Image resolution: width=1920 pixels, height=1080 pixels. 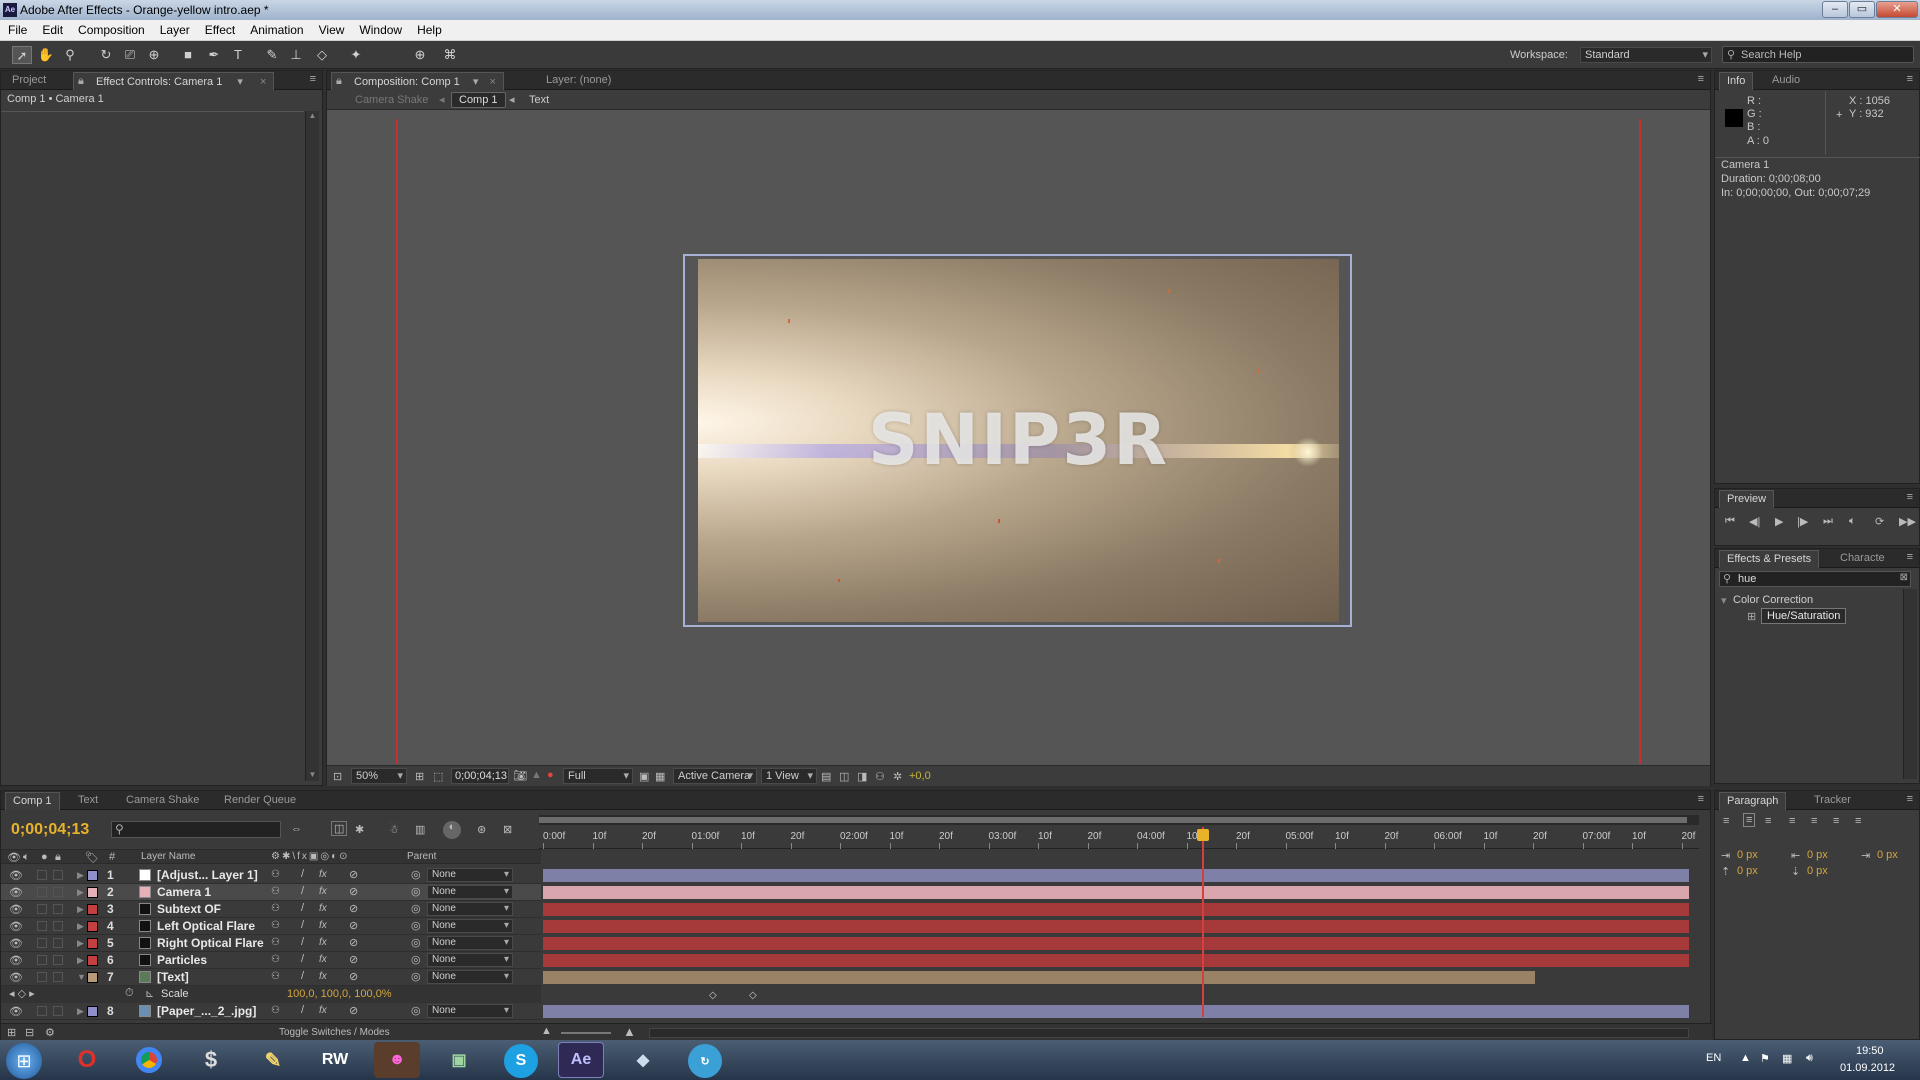 What do you see at coordinates (920, 776) in the screenshot?
I see `exposure-value: +0,0` at bounding box center [920, 776].